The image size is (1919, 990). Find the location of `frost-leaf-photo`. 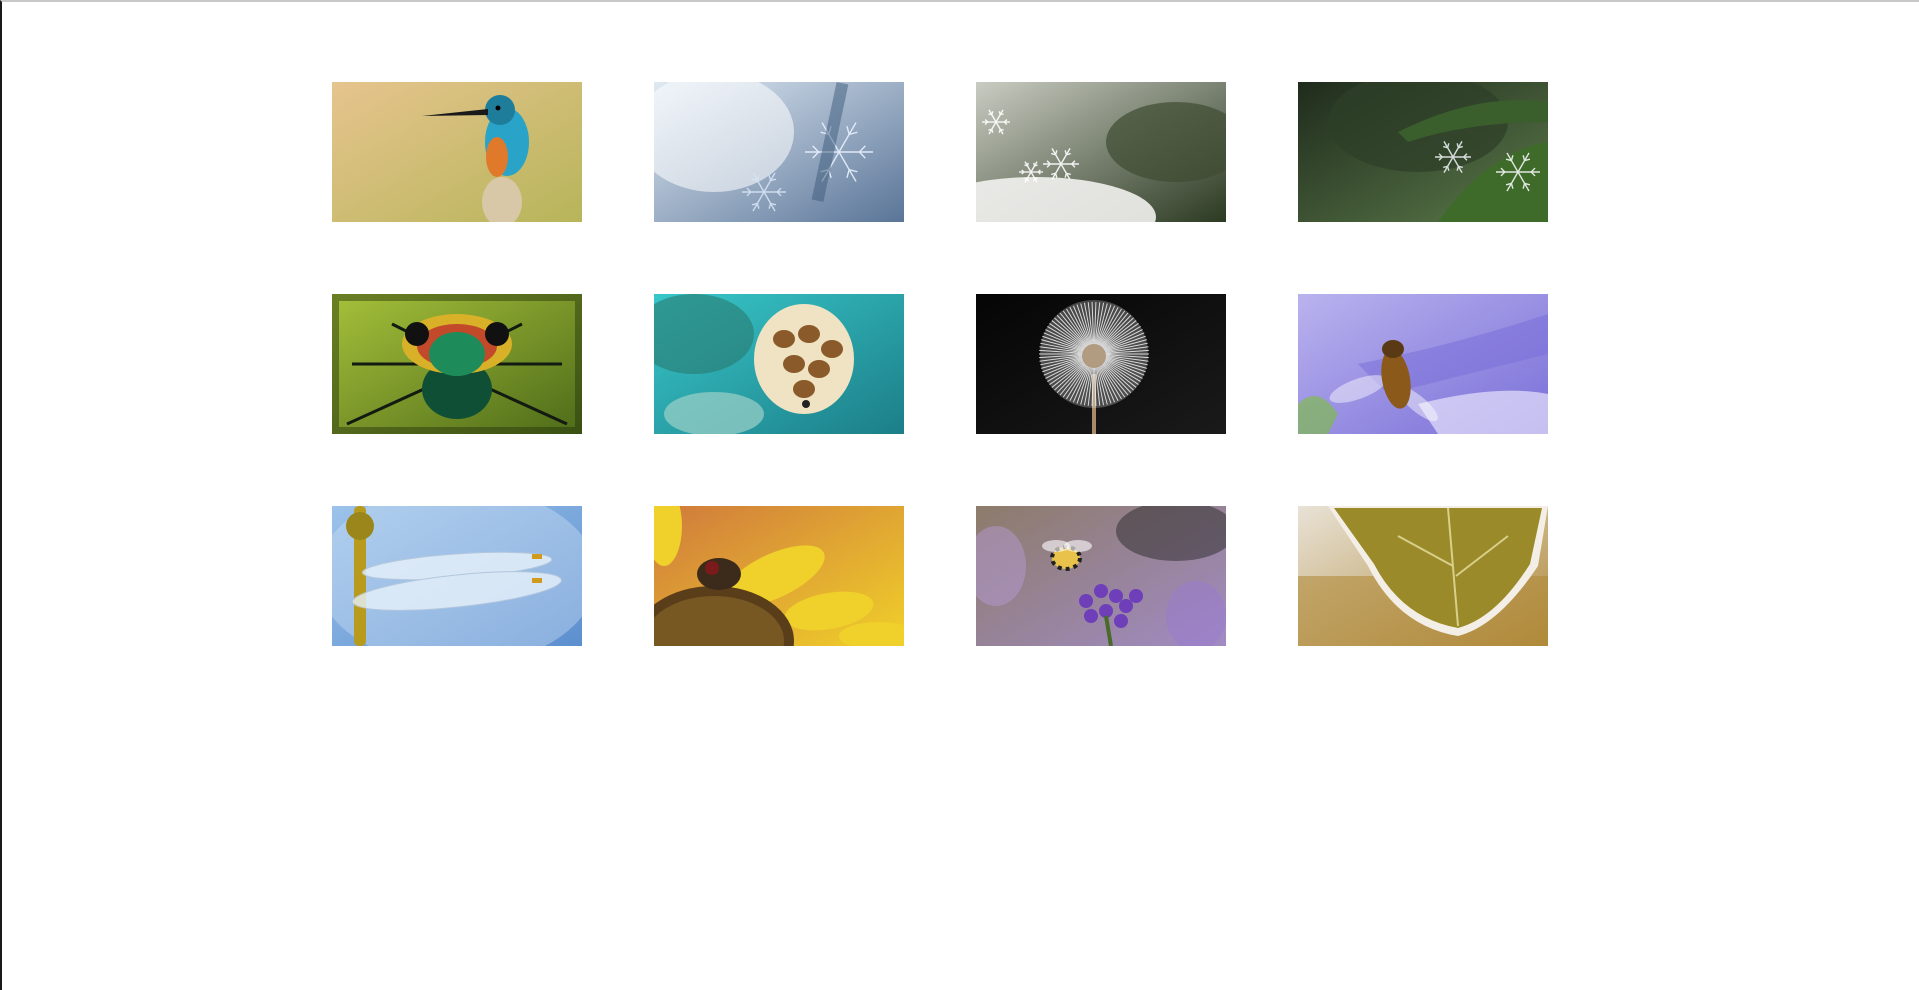

frost-leaf-photo is located at coordinates (1423, 152).